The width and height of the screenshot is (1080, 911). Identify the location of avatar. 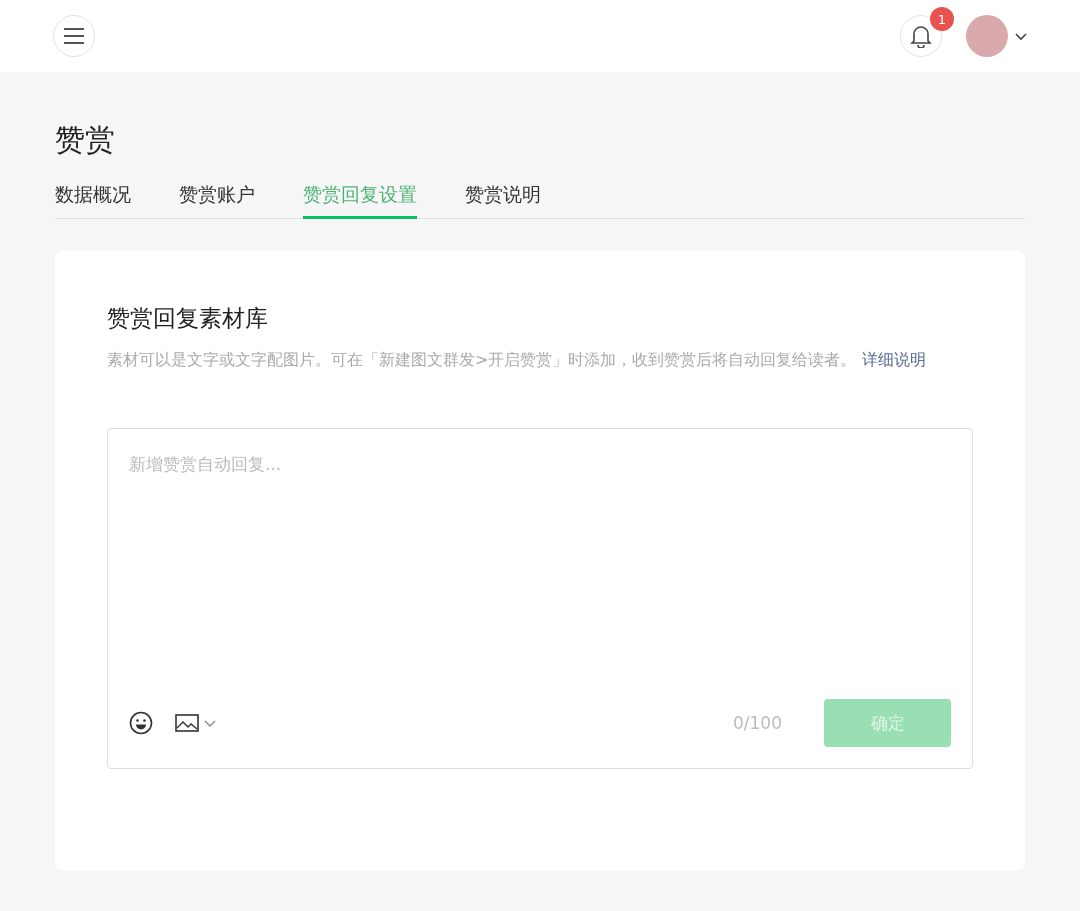
(987, 36).